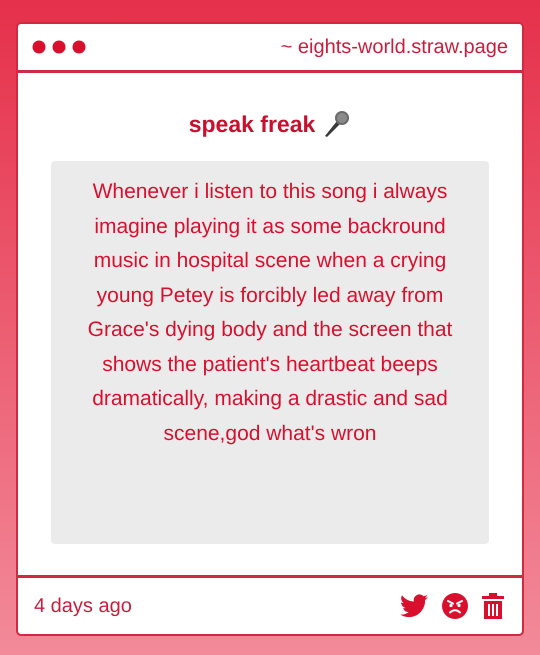 The image size is (540, 655). Describe the element at coordinates (455, 606) in the screenshot. I see `angry-face-icon` at that location.